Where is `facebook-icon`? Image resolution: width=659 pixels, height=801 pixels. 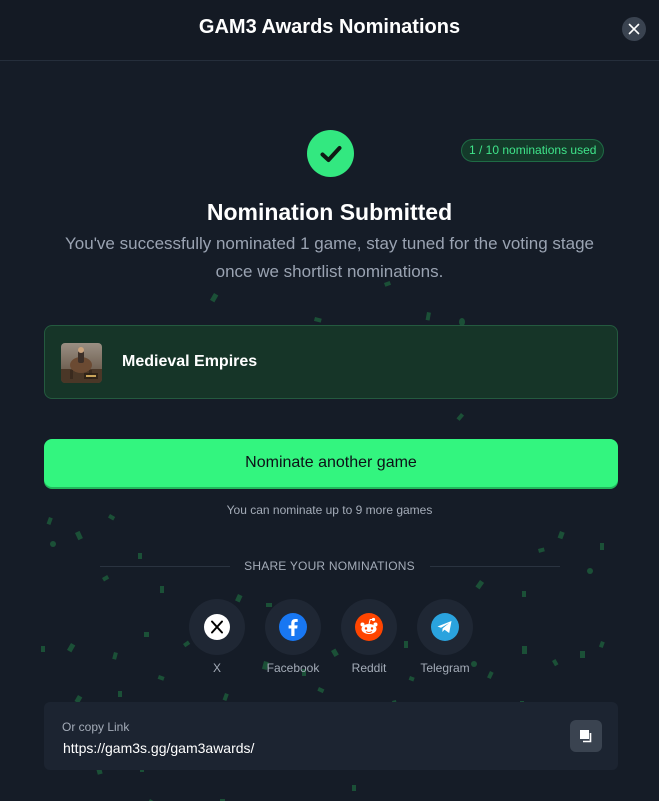
facebook-icon is located at coordinates (293, 627).